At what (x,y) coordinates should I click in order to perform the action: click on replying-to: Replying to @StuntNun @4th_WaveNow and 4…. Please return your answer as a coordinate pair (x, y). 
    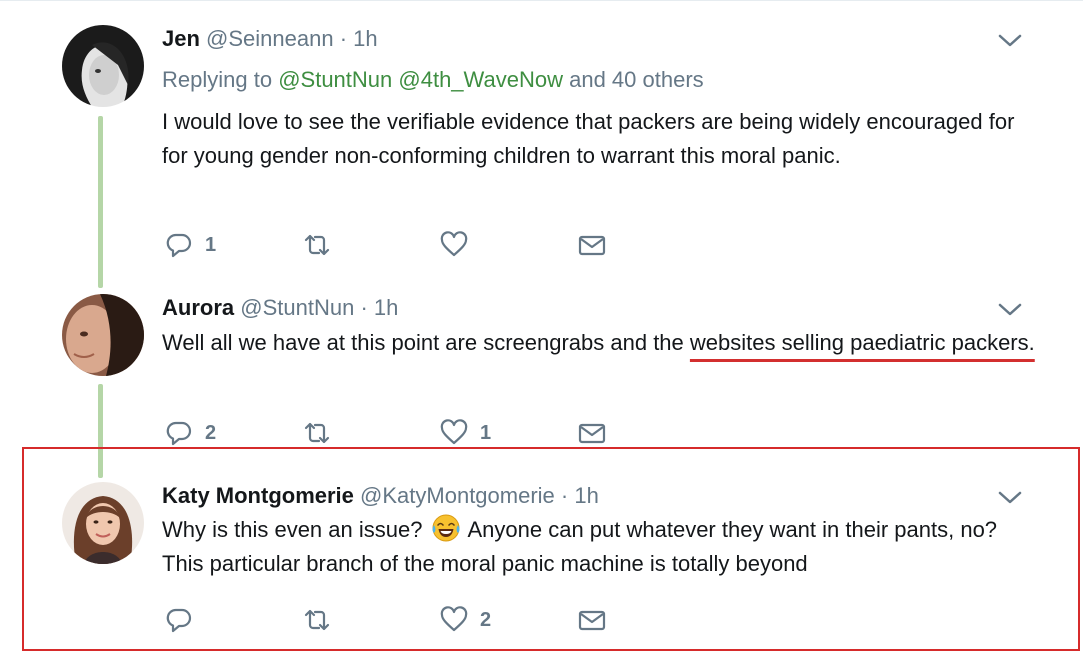
    Looking at the image, I should click on (433, 80).